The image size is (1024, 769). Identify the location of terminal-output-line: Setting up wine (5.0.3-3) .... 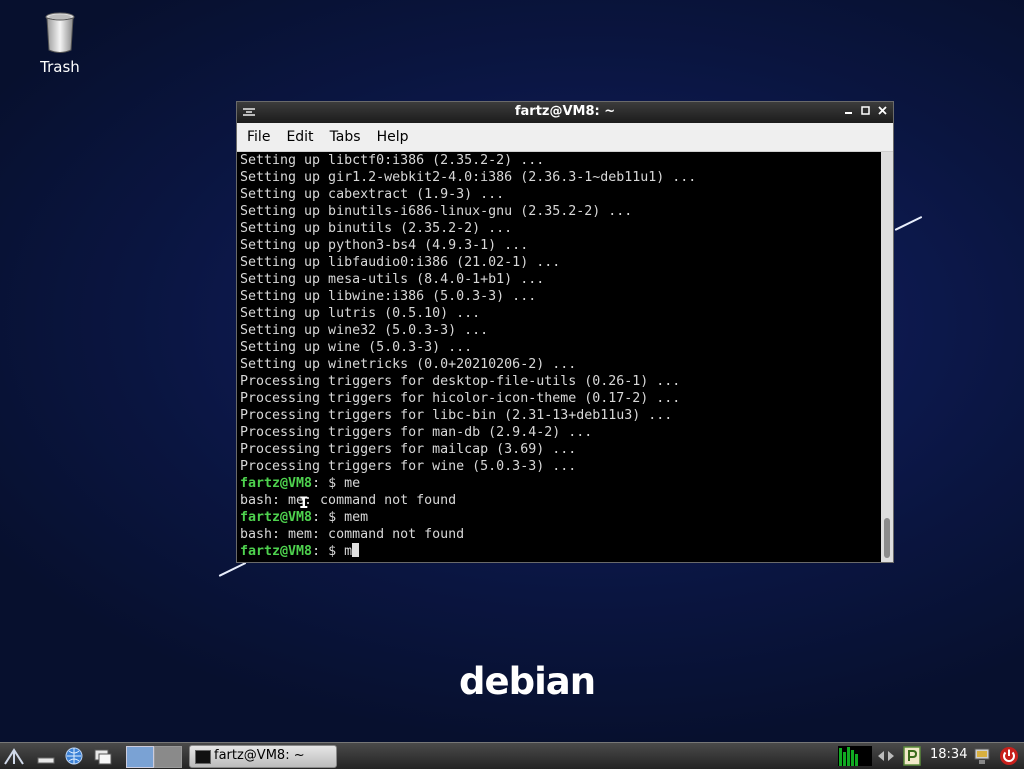
(356, 347).